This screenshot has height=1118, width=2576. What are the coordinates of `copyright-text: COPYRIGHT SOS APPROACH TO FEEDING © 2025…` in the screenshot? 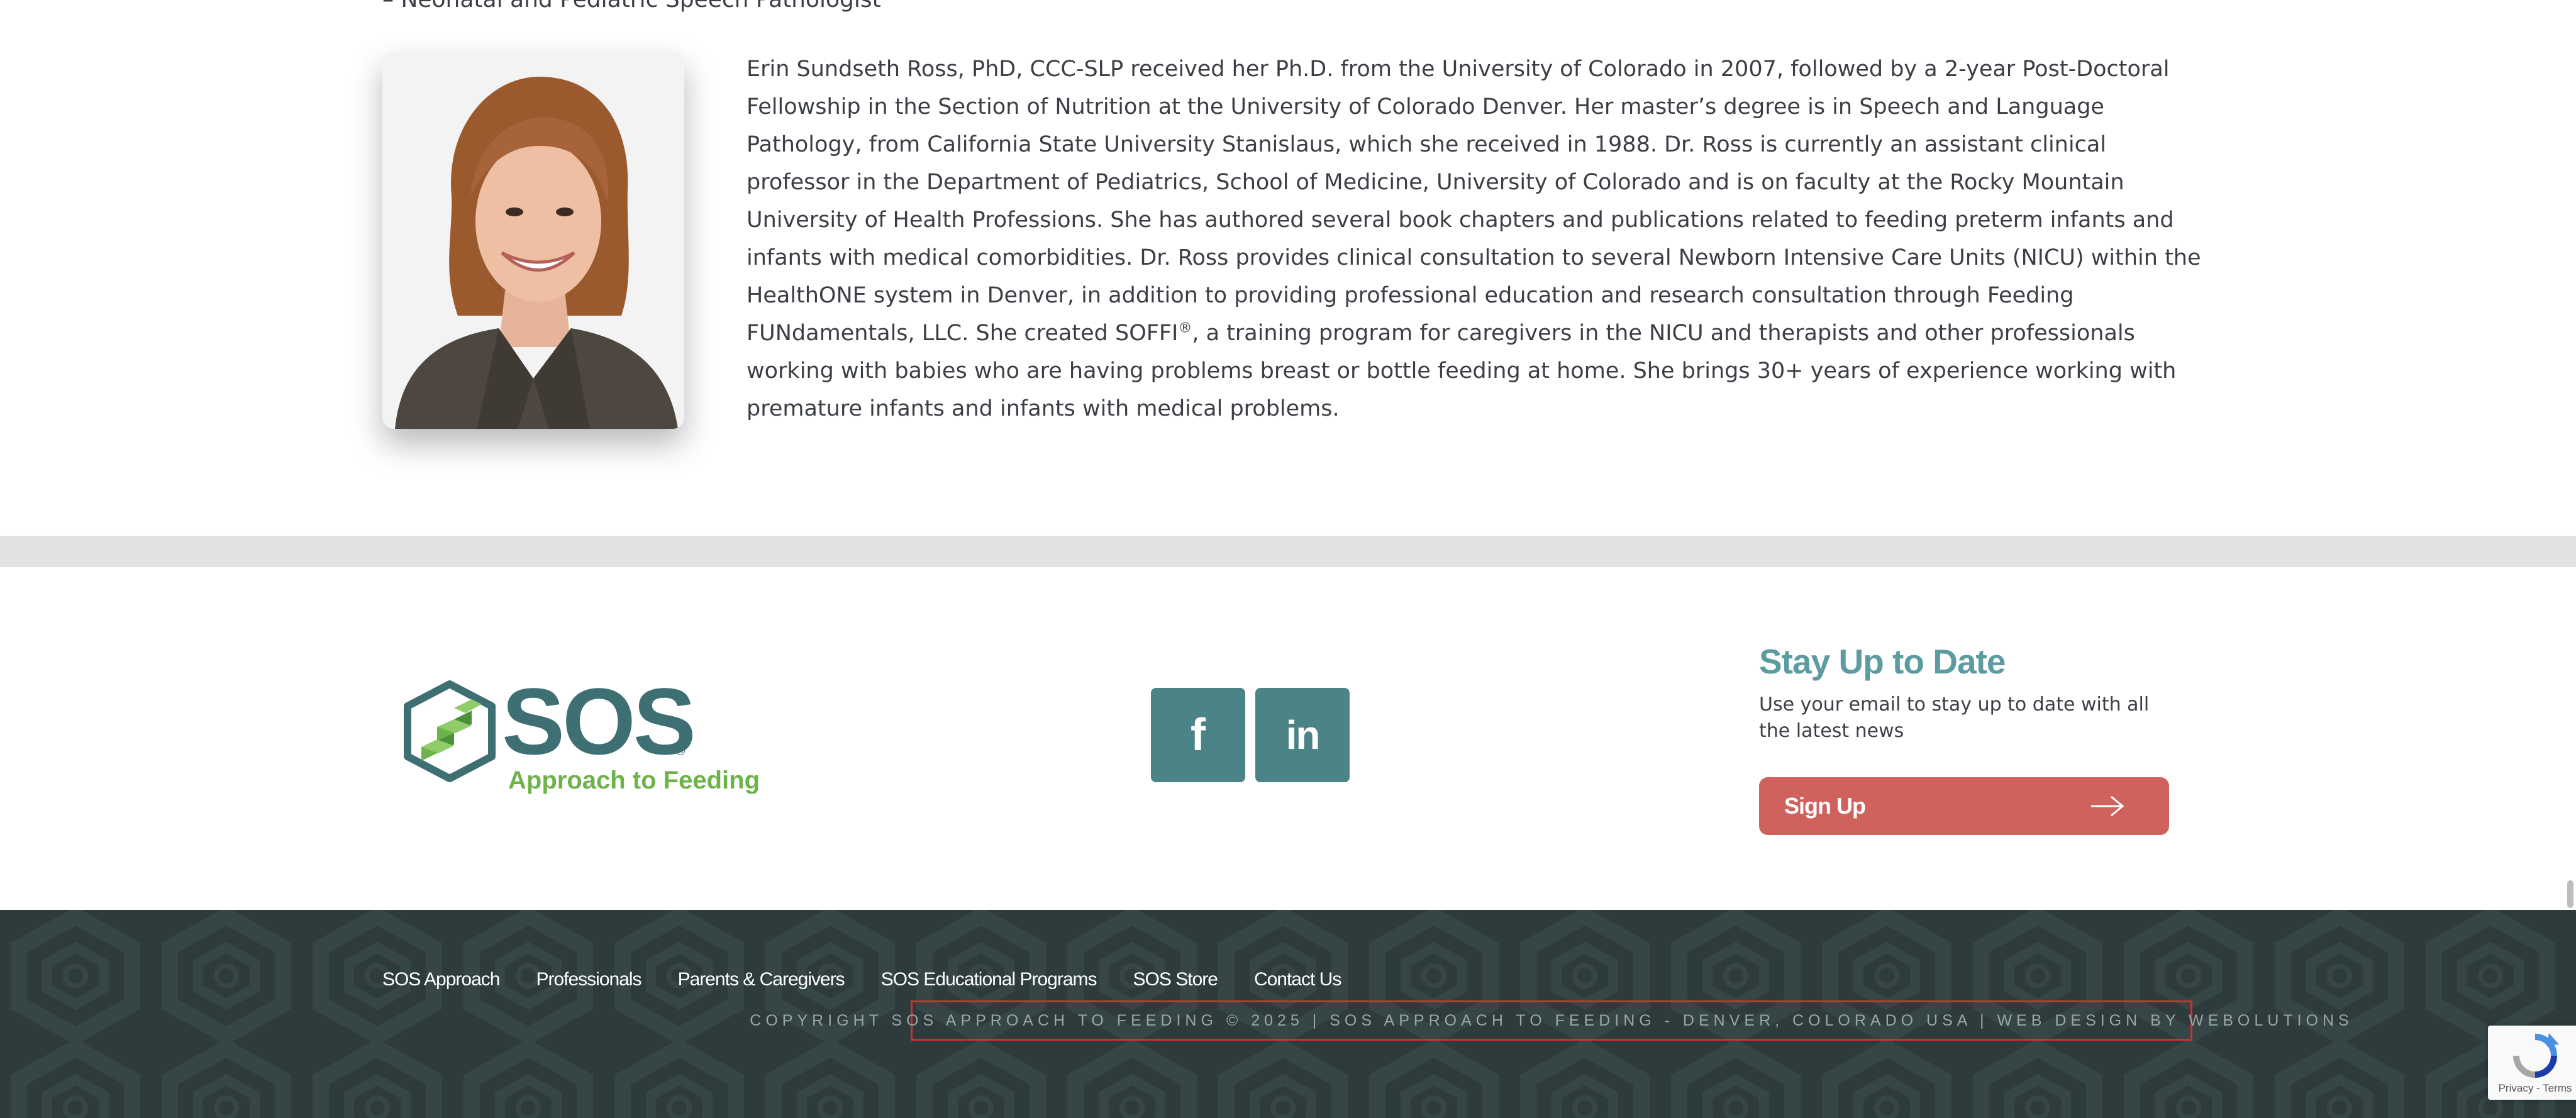 It's located at (1551, 1020).